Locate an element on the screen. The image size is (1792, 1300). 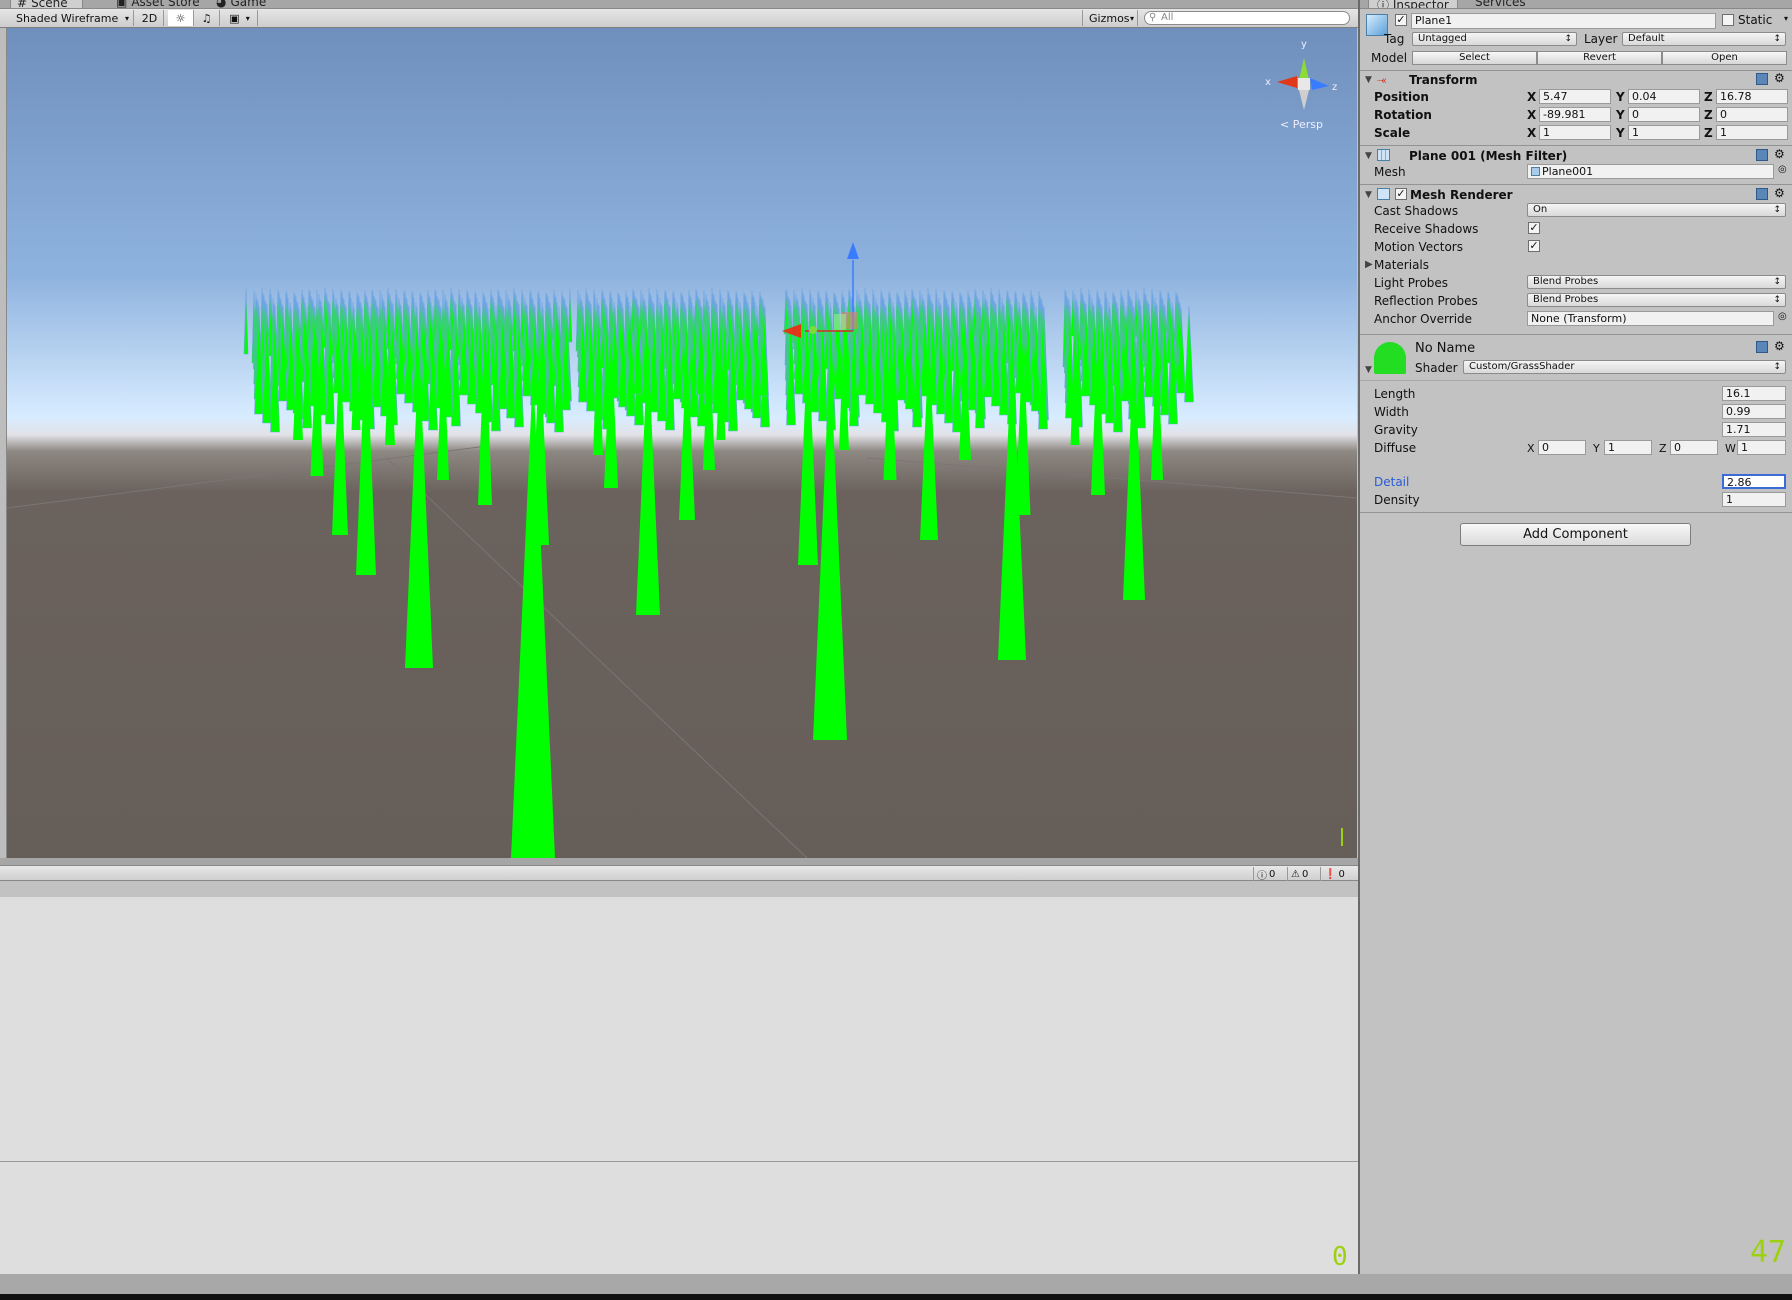
y-label: Y is located at coordinates (1620, 115).